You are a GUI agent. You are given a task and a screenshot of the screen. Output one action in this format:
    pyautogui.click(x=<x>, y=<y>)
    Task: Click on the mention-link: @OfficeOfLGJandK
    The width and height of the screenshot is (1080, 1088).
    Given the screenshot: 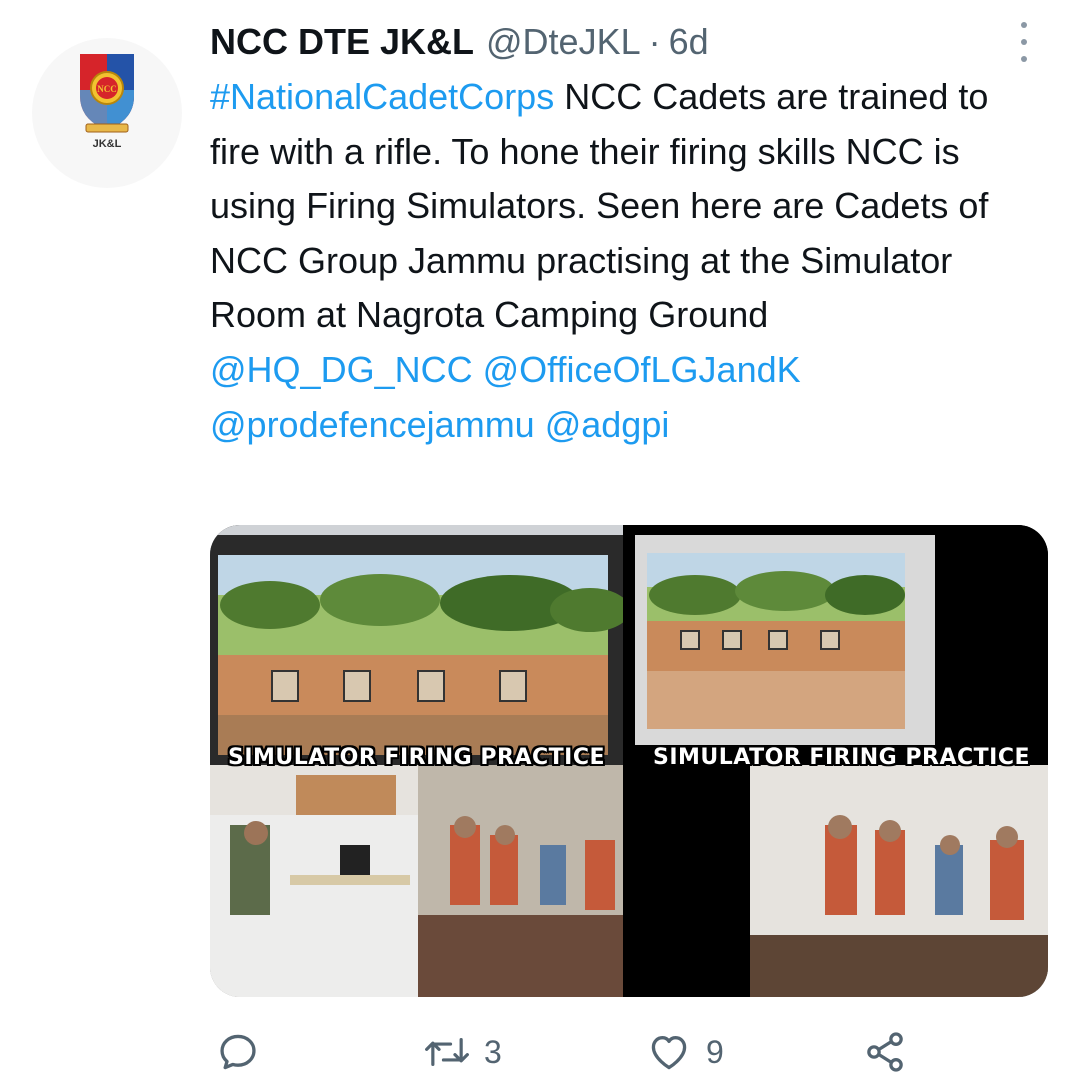 What is the action you would take?
    pyautogui.click(x=642, y=369)
    